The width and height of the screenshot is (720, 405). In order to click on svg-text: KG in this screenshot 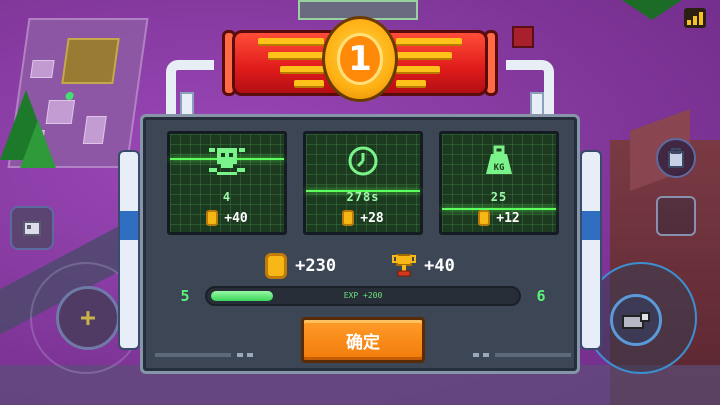, I will do `click(499, 168)`.